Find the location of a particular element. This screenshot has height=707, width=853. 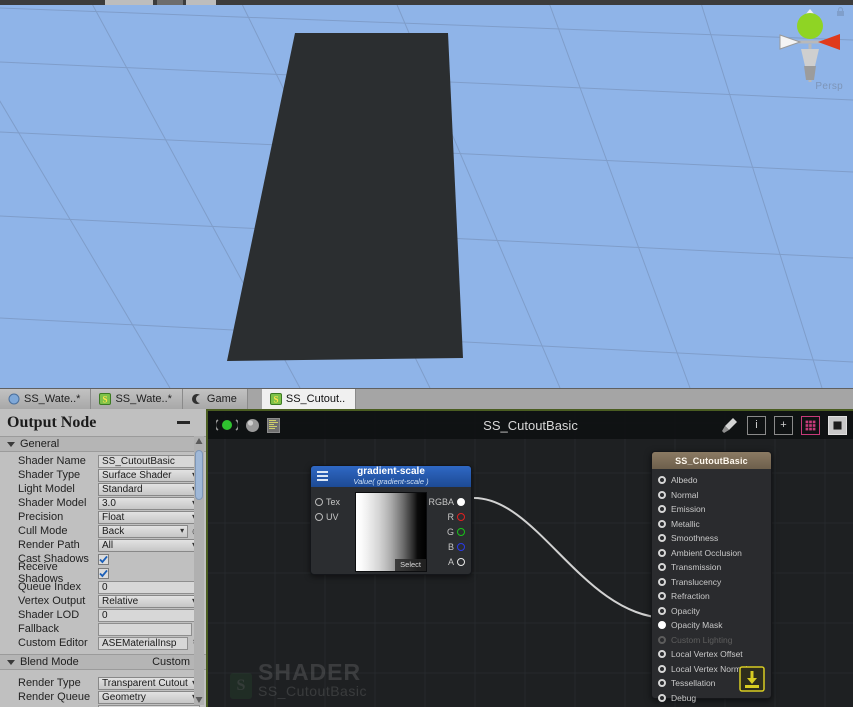

r-port-icon is located at coordinates (461, 516).